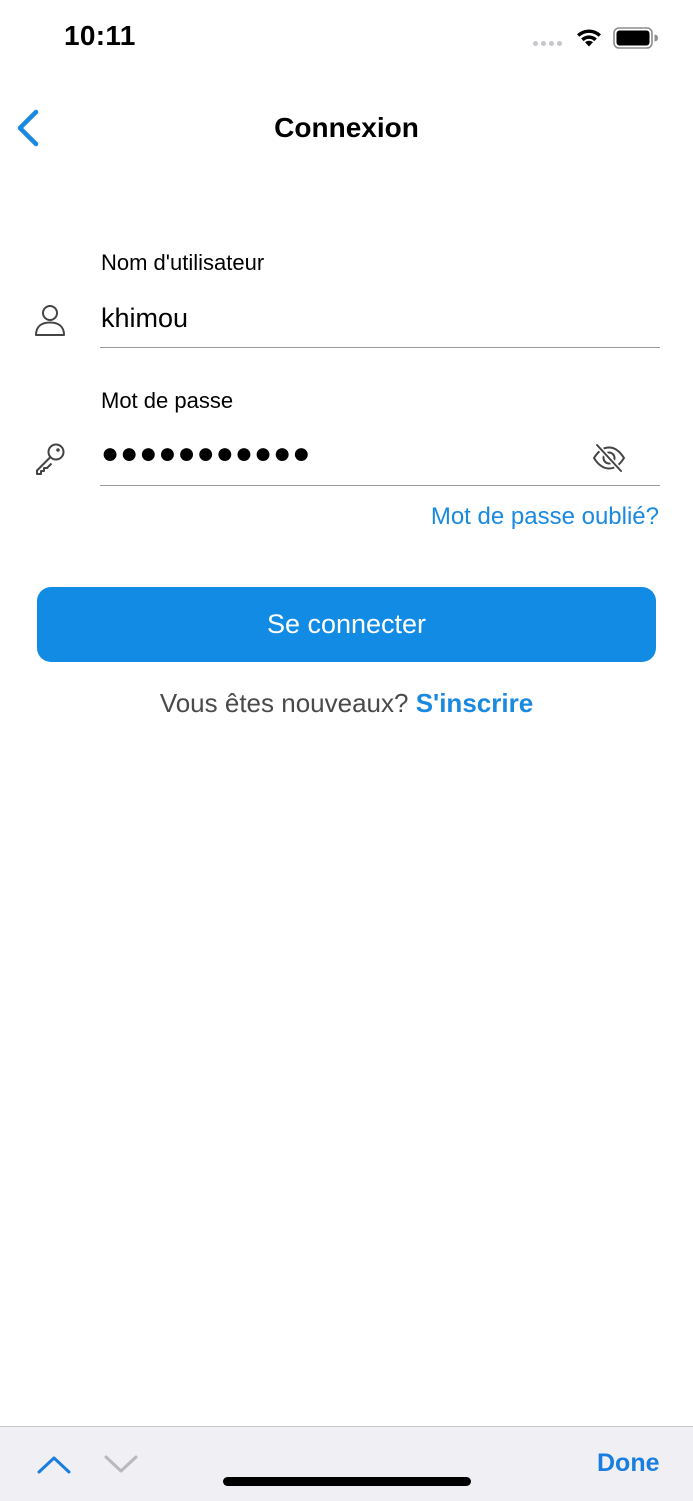 This screenshot has height=1501, width=693. I want to click on status-time: 10:11, so click(100, 35).